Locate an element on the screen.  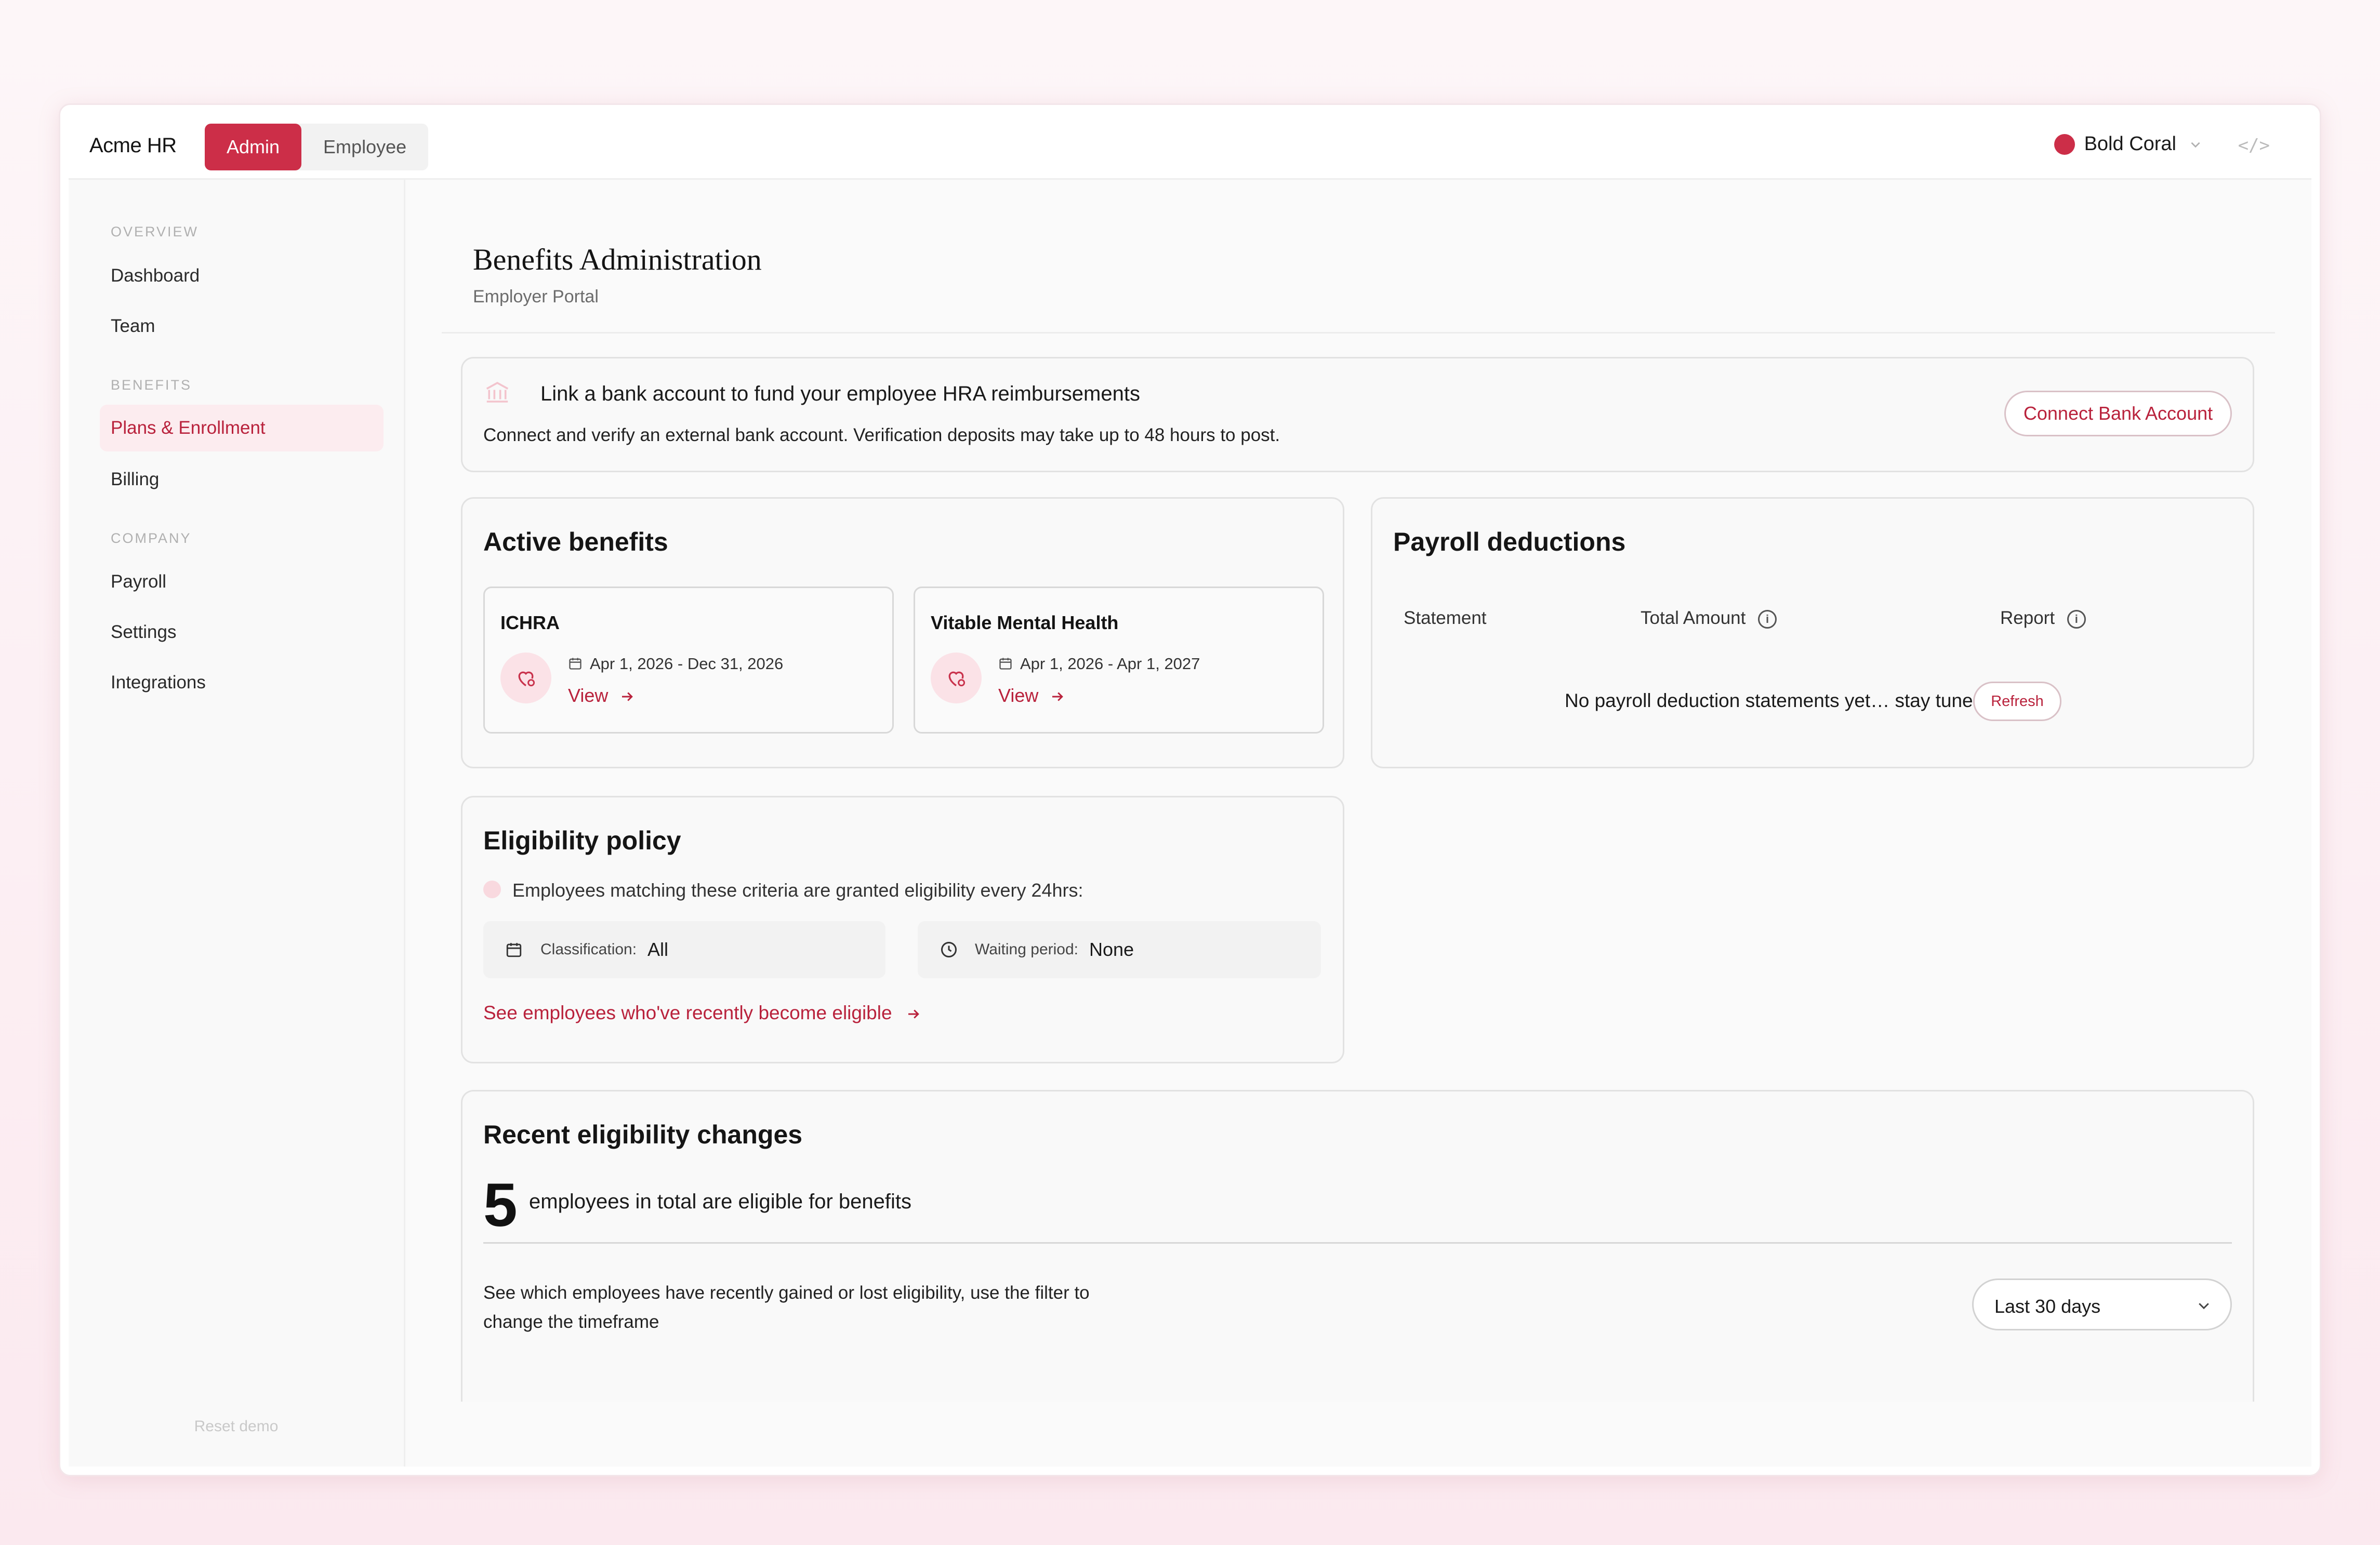
sidebar-section-company: COMPANY is located at coordinates (151, 538).